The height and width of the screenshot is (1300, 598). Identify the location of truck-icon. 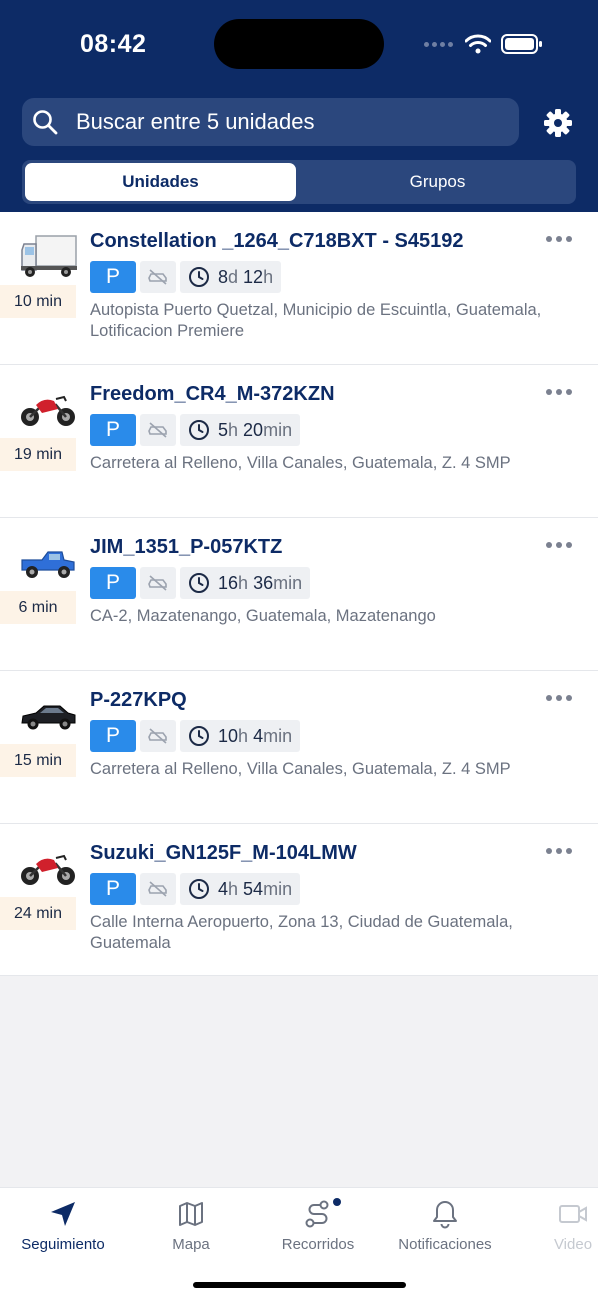
(49, 256).